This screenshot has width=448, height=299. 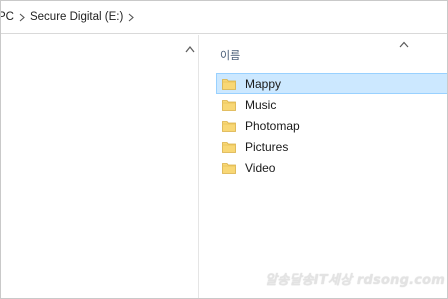 What do you see at coordinates (331, 83) in the screenshot?
I see `list-item-mappy: Mappy` at bounding box center [331, 83].